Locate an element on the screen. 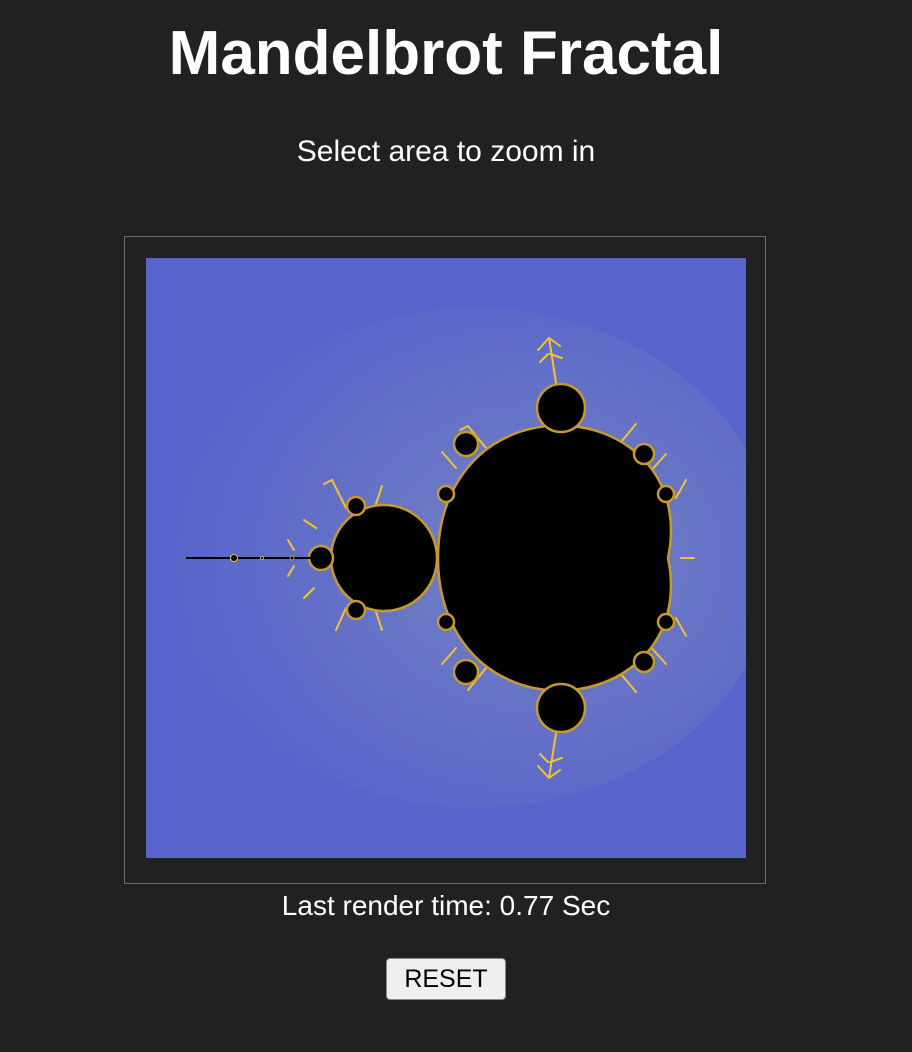 Image resolution: width=912 pixels, height=1052 pixels. period-2-bulb is located at coordinates (384, 558).